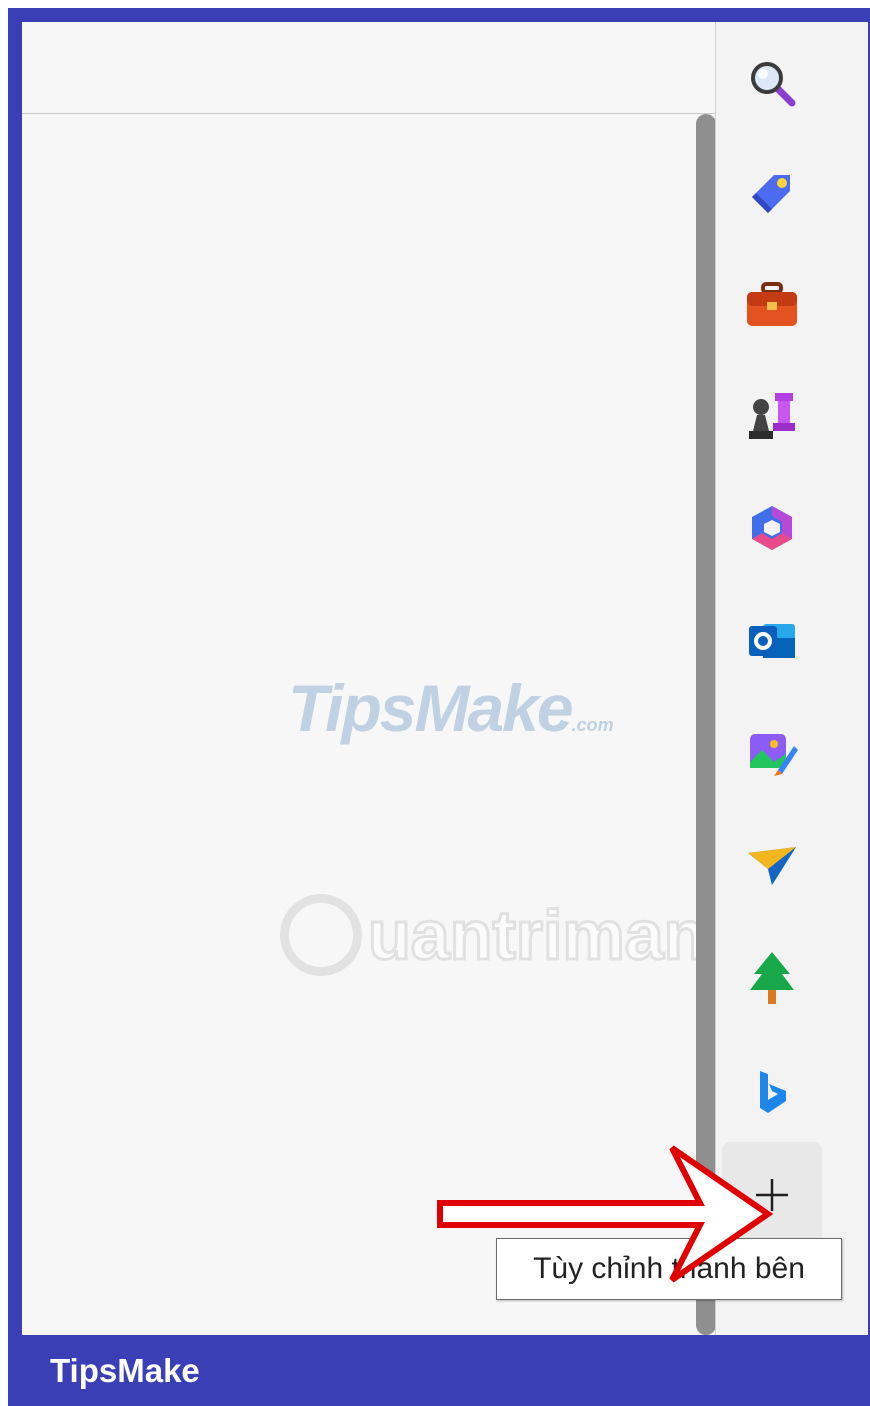 This screenshot has width=870, height=1406. I want to click on footer-brand: TipsMake, so click(125, 1370).